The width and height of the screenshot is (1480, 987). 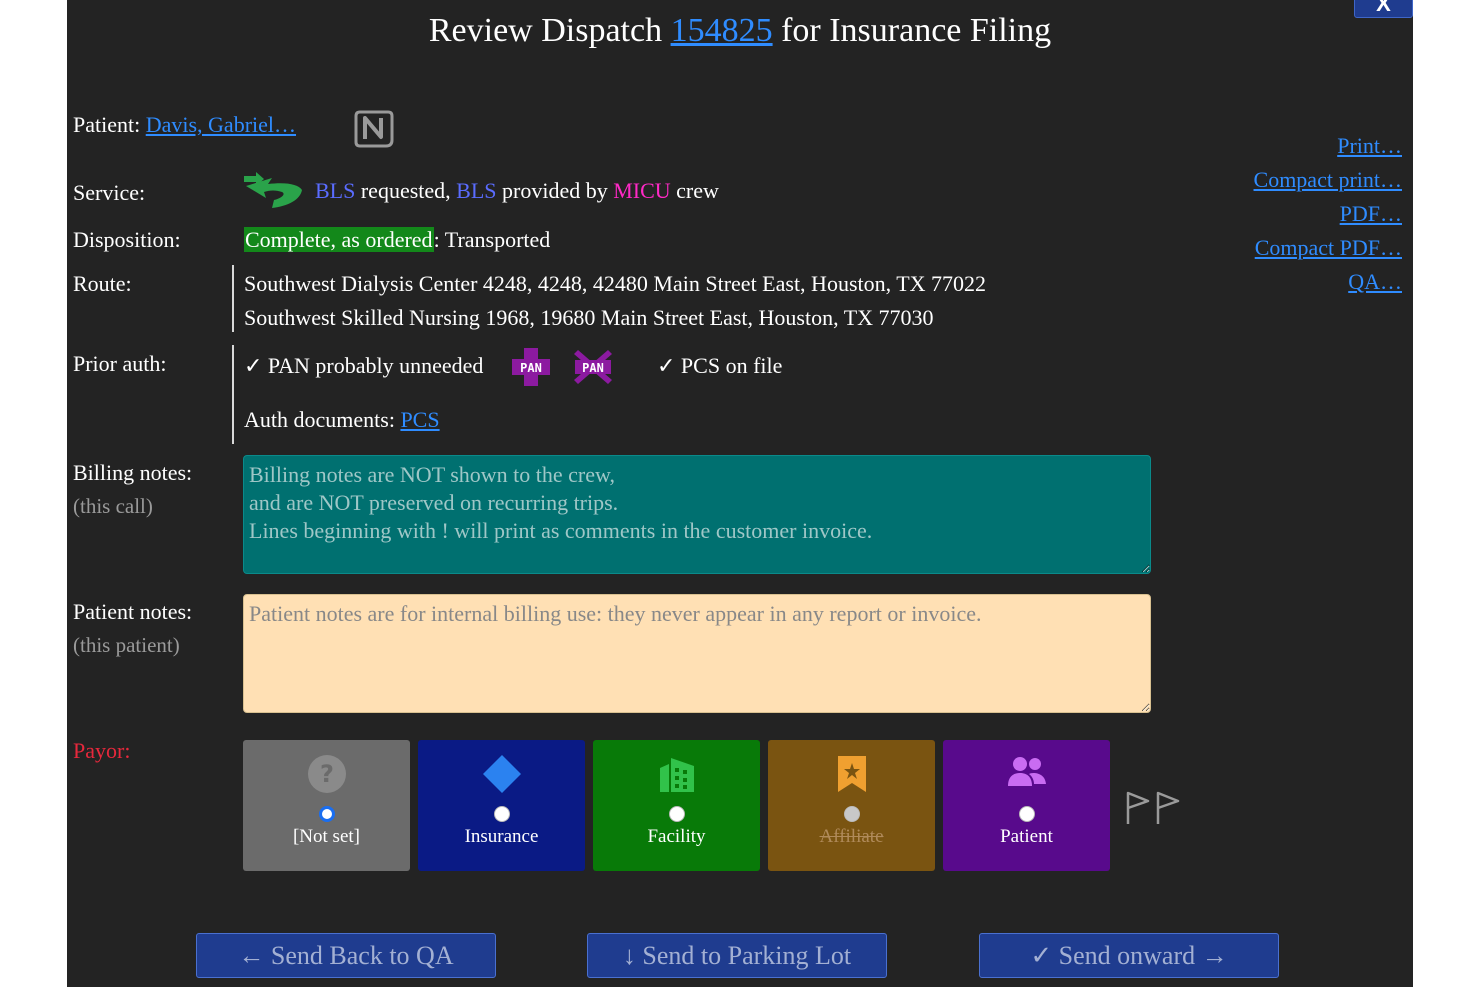 What do you see at coordinates (133, 472) in the screenshot?
I see `billing-notes-label: Billing notes:` at bounding box center [133, 472].